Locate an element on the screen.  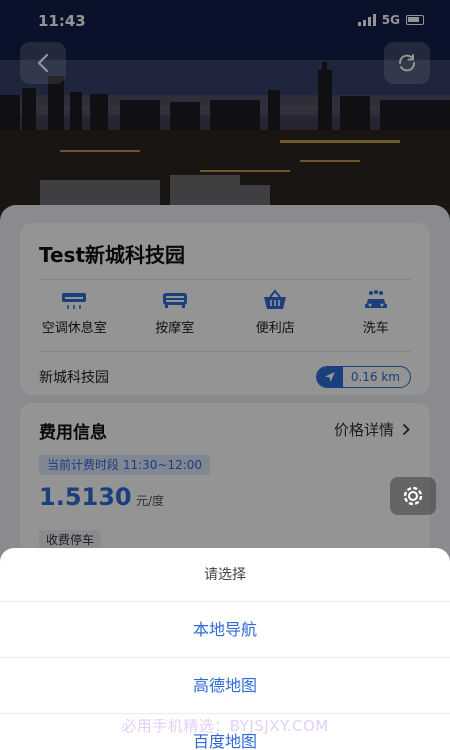
settings-float-button is located at coordinates (413, 496).